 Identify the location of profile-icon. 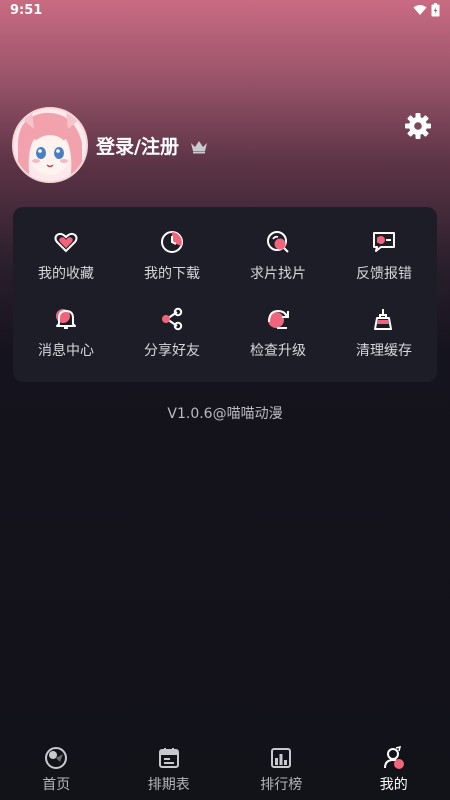
(393, 757).